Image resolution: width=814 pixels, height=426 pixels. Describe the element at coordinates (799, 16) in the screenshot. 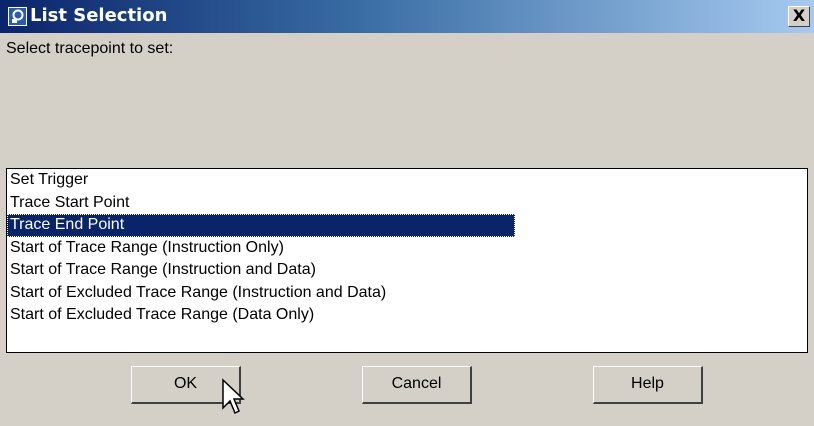

I see `close-button: X` at that location.